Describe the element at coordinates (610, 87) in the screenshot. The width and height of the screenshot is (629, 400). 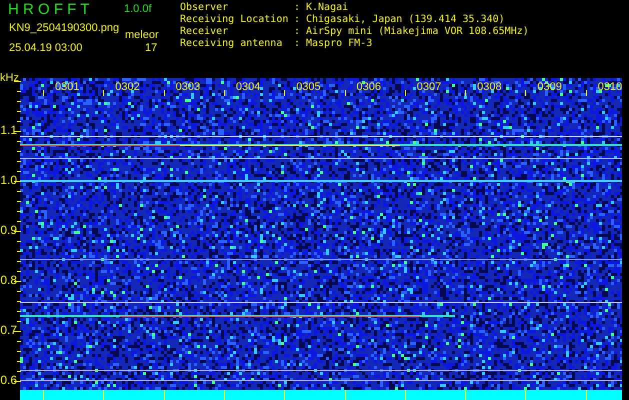
I see `time-label: 0310` at that location.